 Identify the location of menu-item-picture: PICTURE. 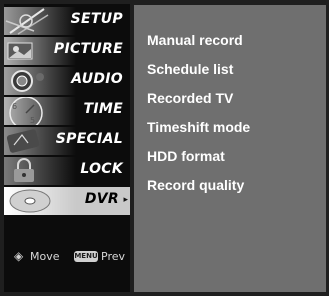
(67, 51).